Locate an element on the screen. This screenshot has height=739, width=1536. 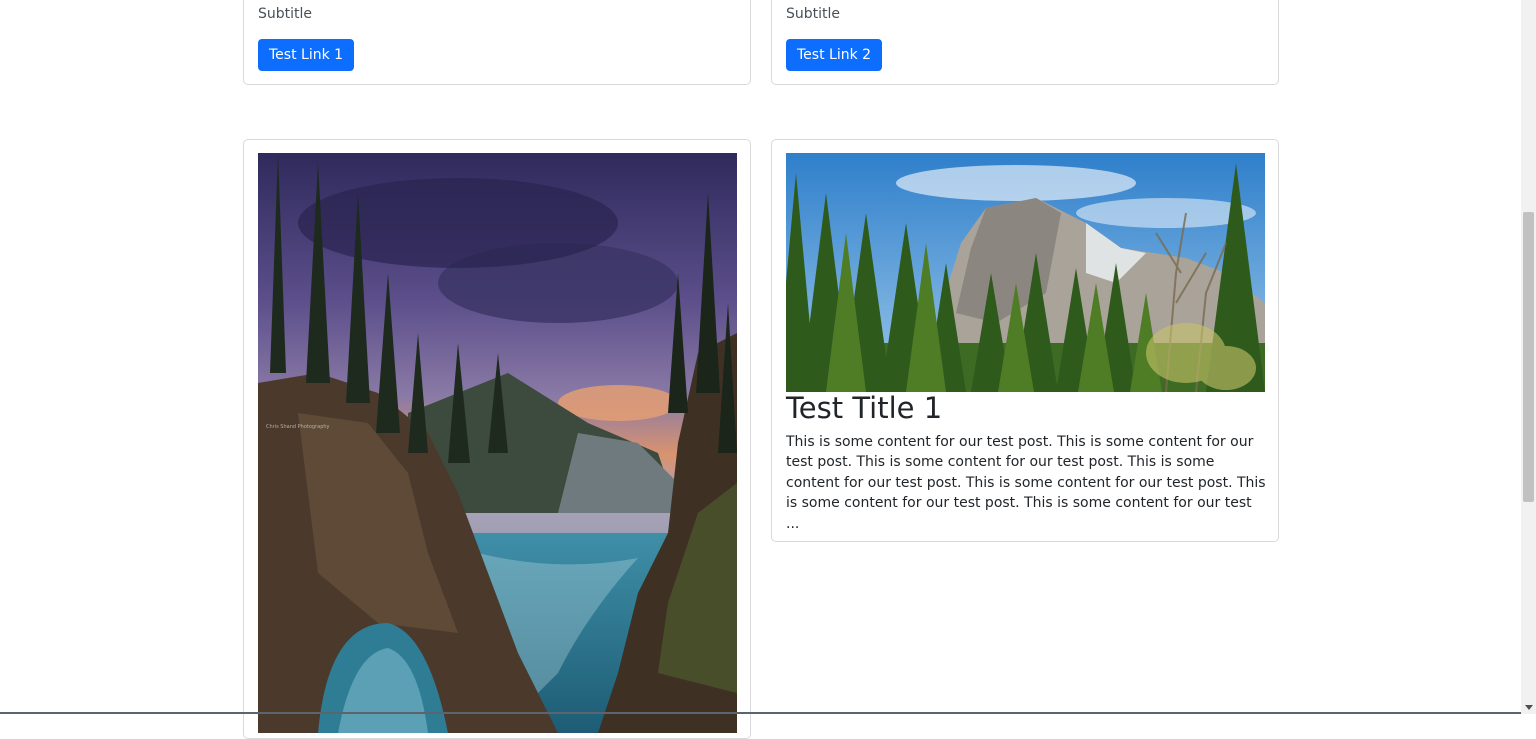
card-top-right: Subtitle Test Link 2 is located at coordinates (1025, 42).